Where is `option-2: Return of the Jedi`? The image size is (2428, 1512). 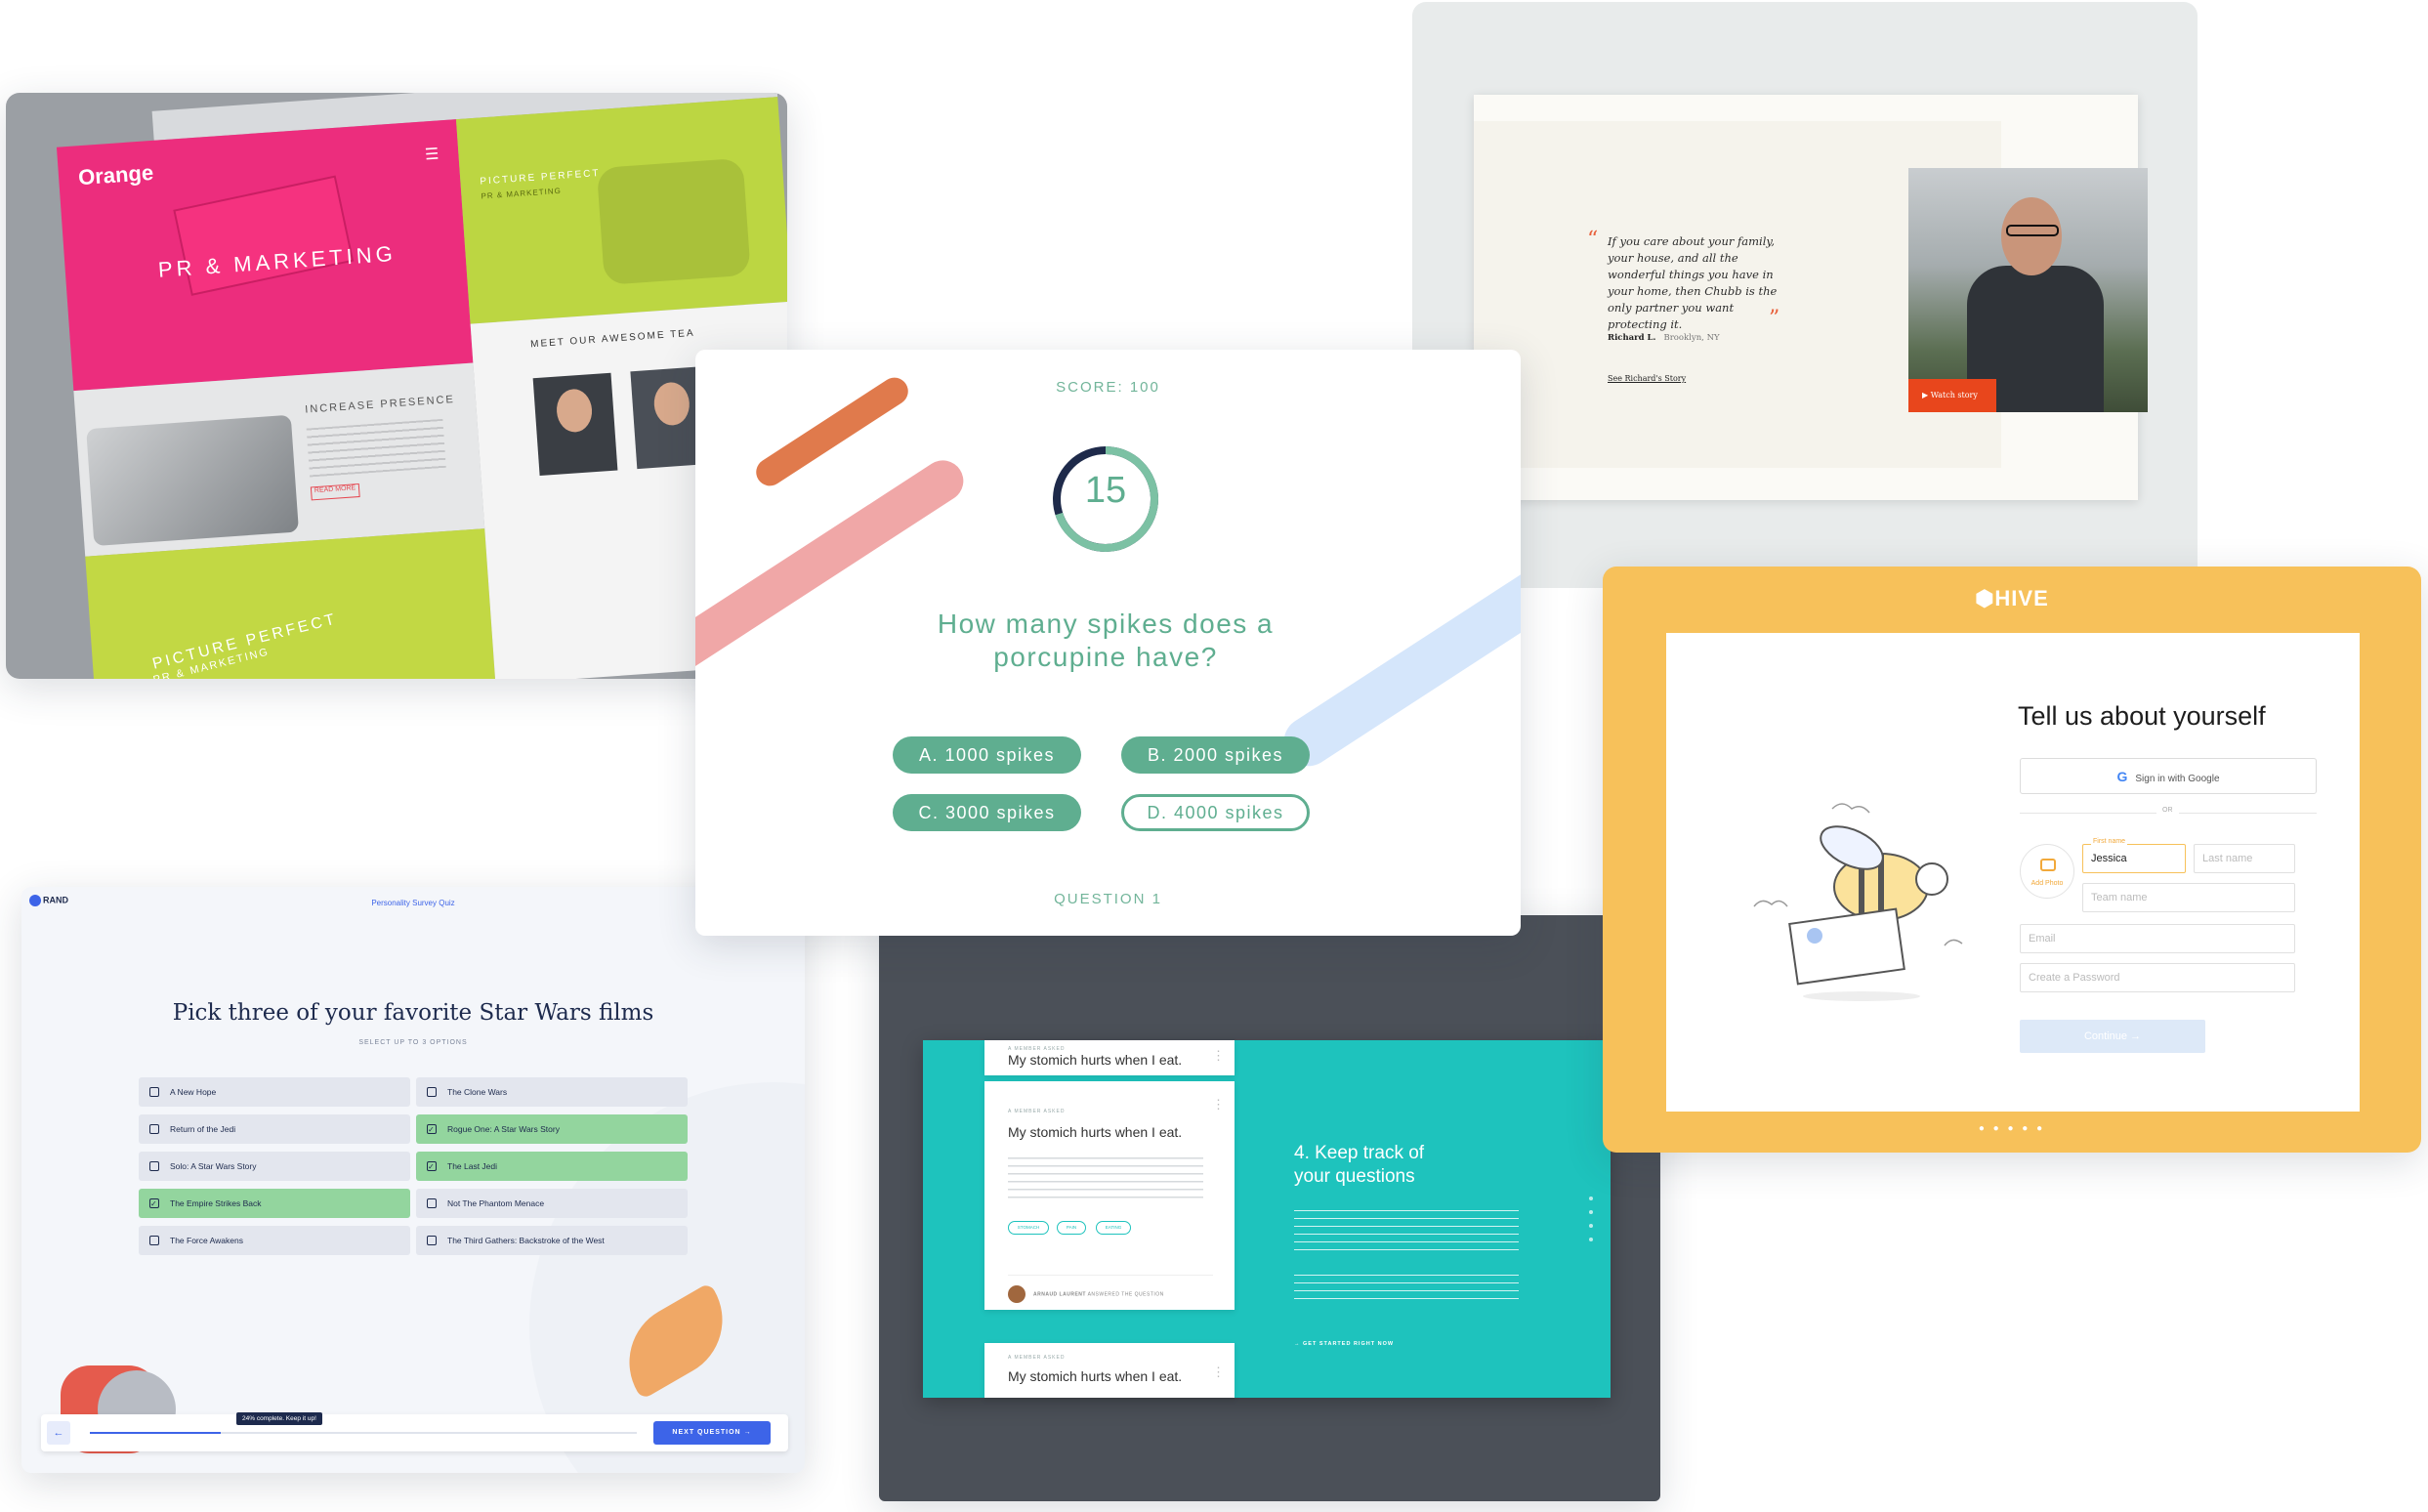
option-2: Return of the Jedi is located at coordinates (274, 1129).